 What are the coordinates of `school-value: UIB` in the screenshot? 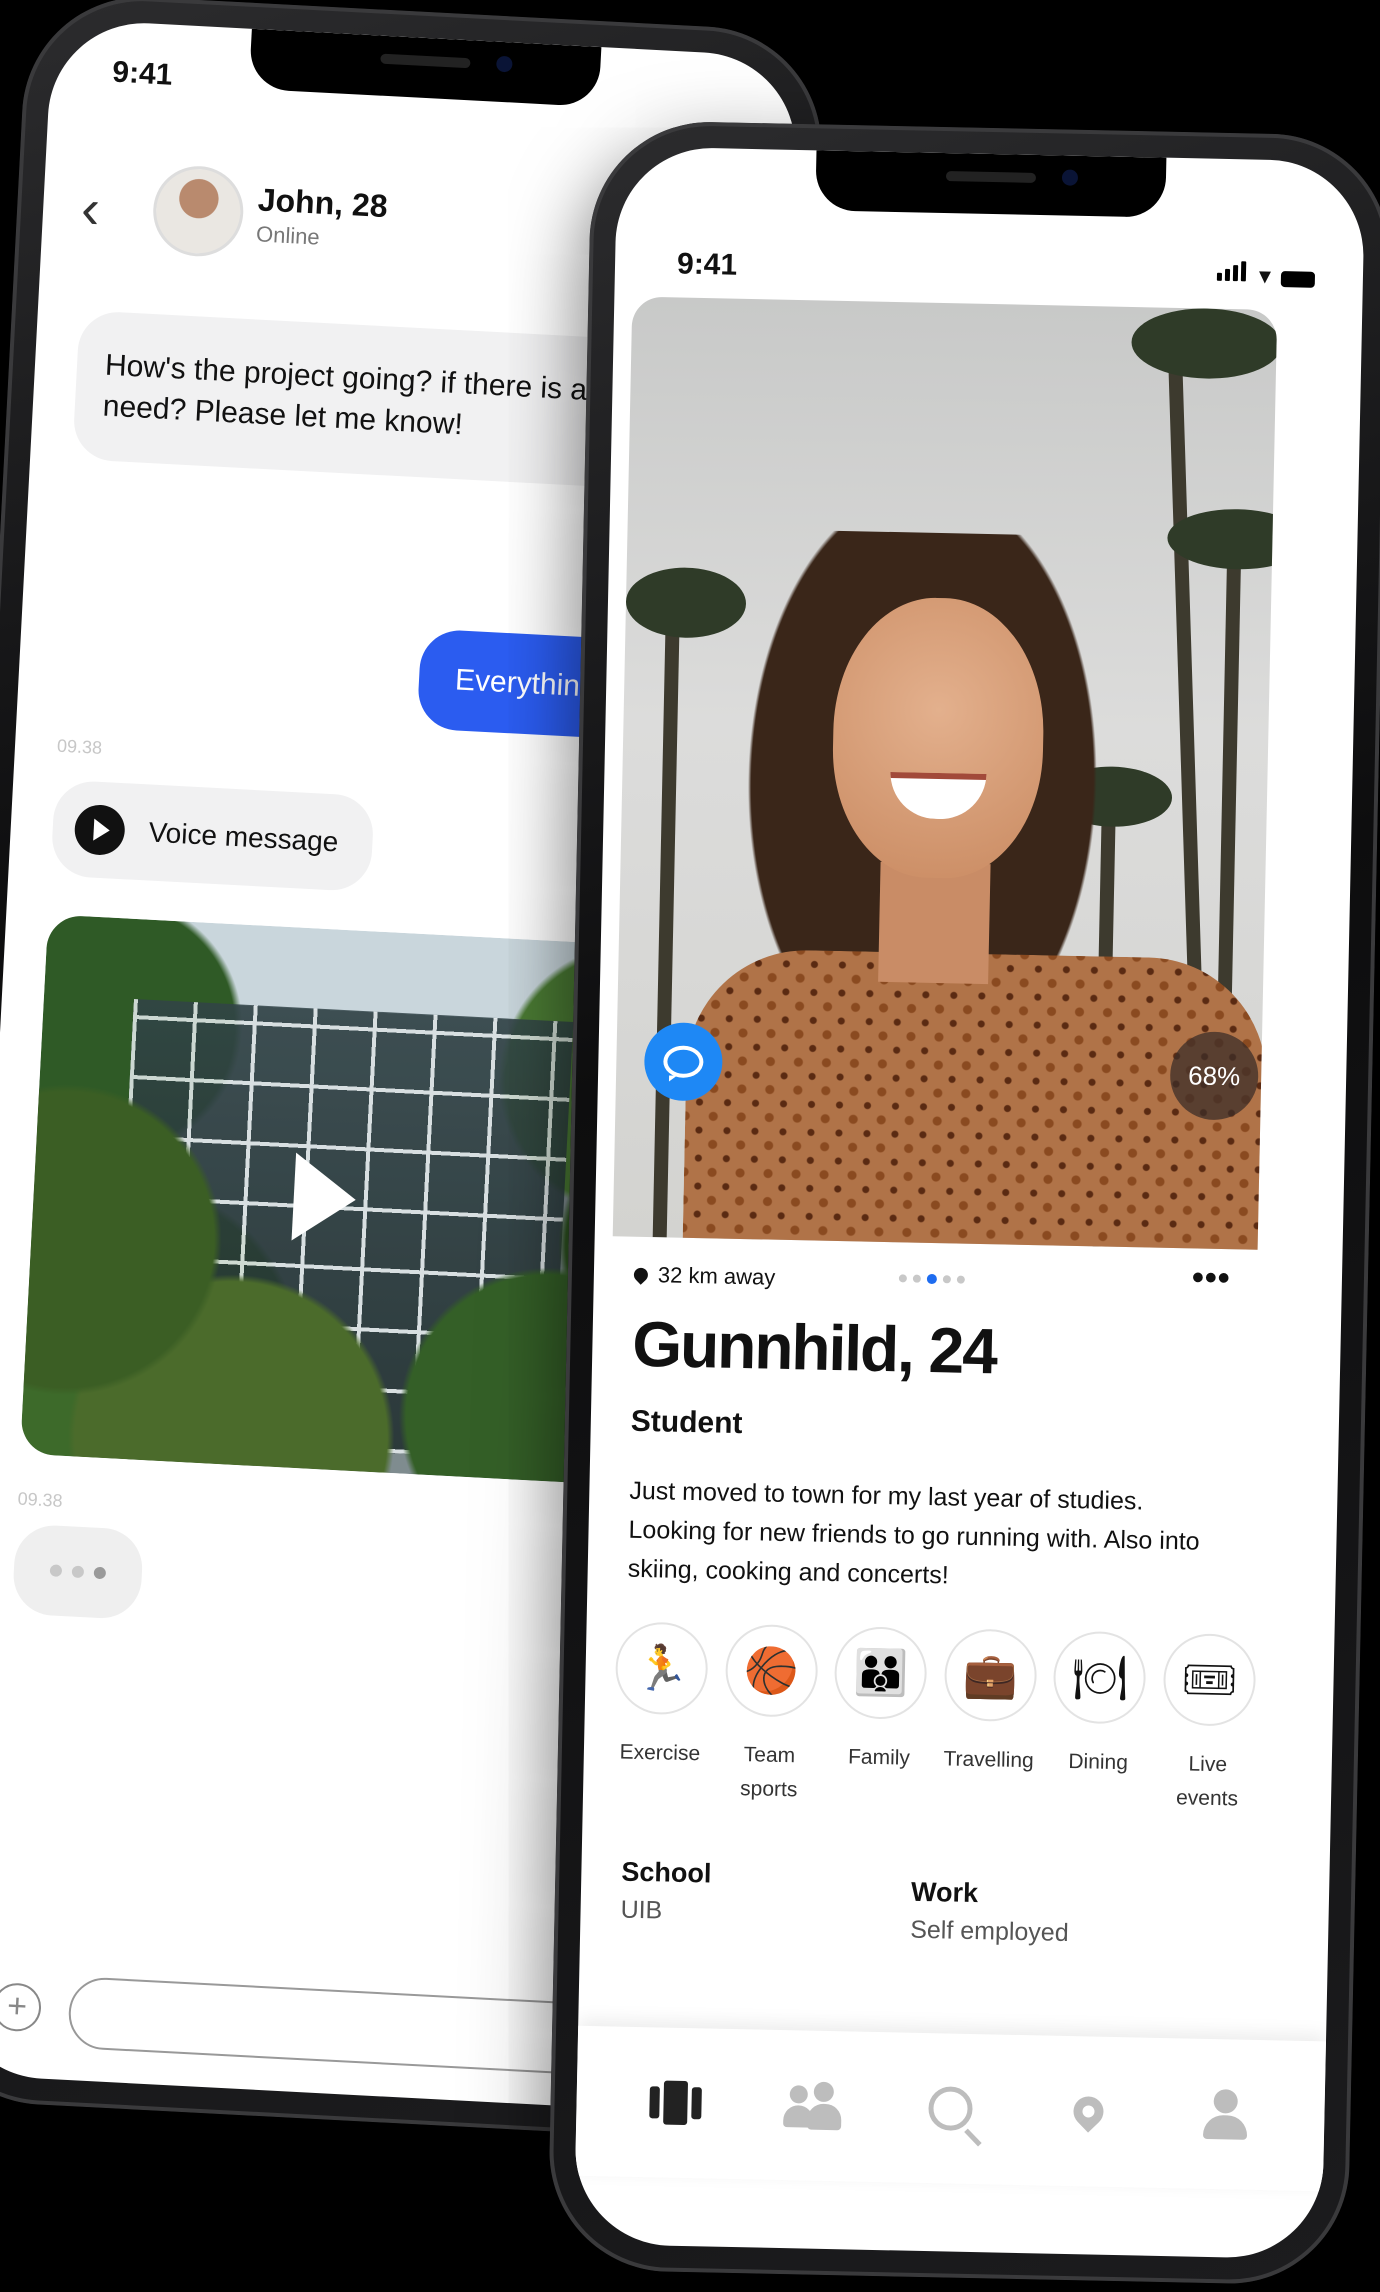 It's located at (641, 1910).